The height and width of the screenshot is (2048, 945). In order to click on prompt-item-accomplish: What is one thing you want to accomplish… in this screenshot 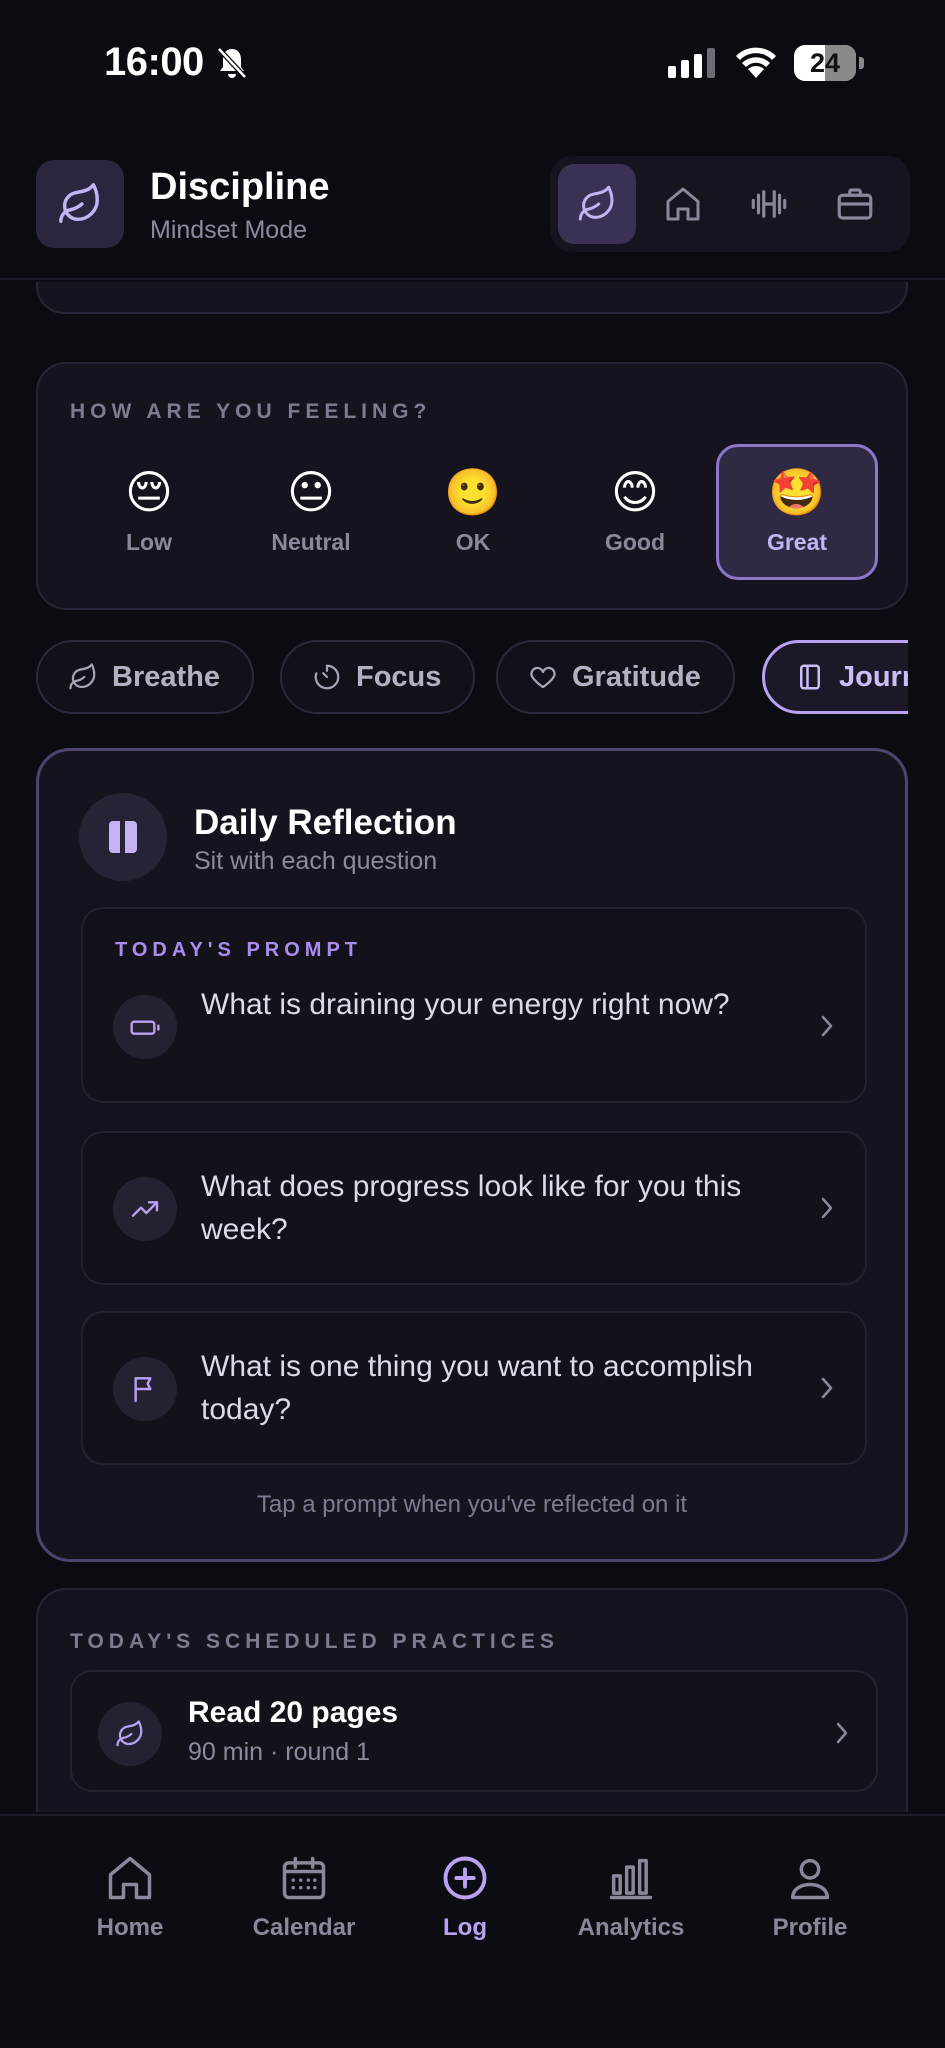, I will do `click(474, 1388)`.